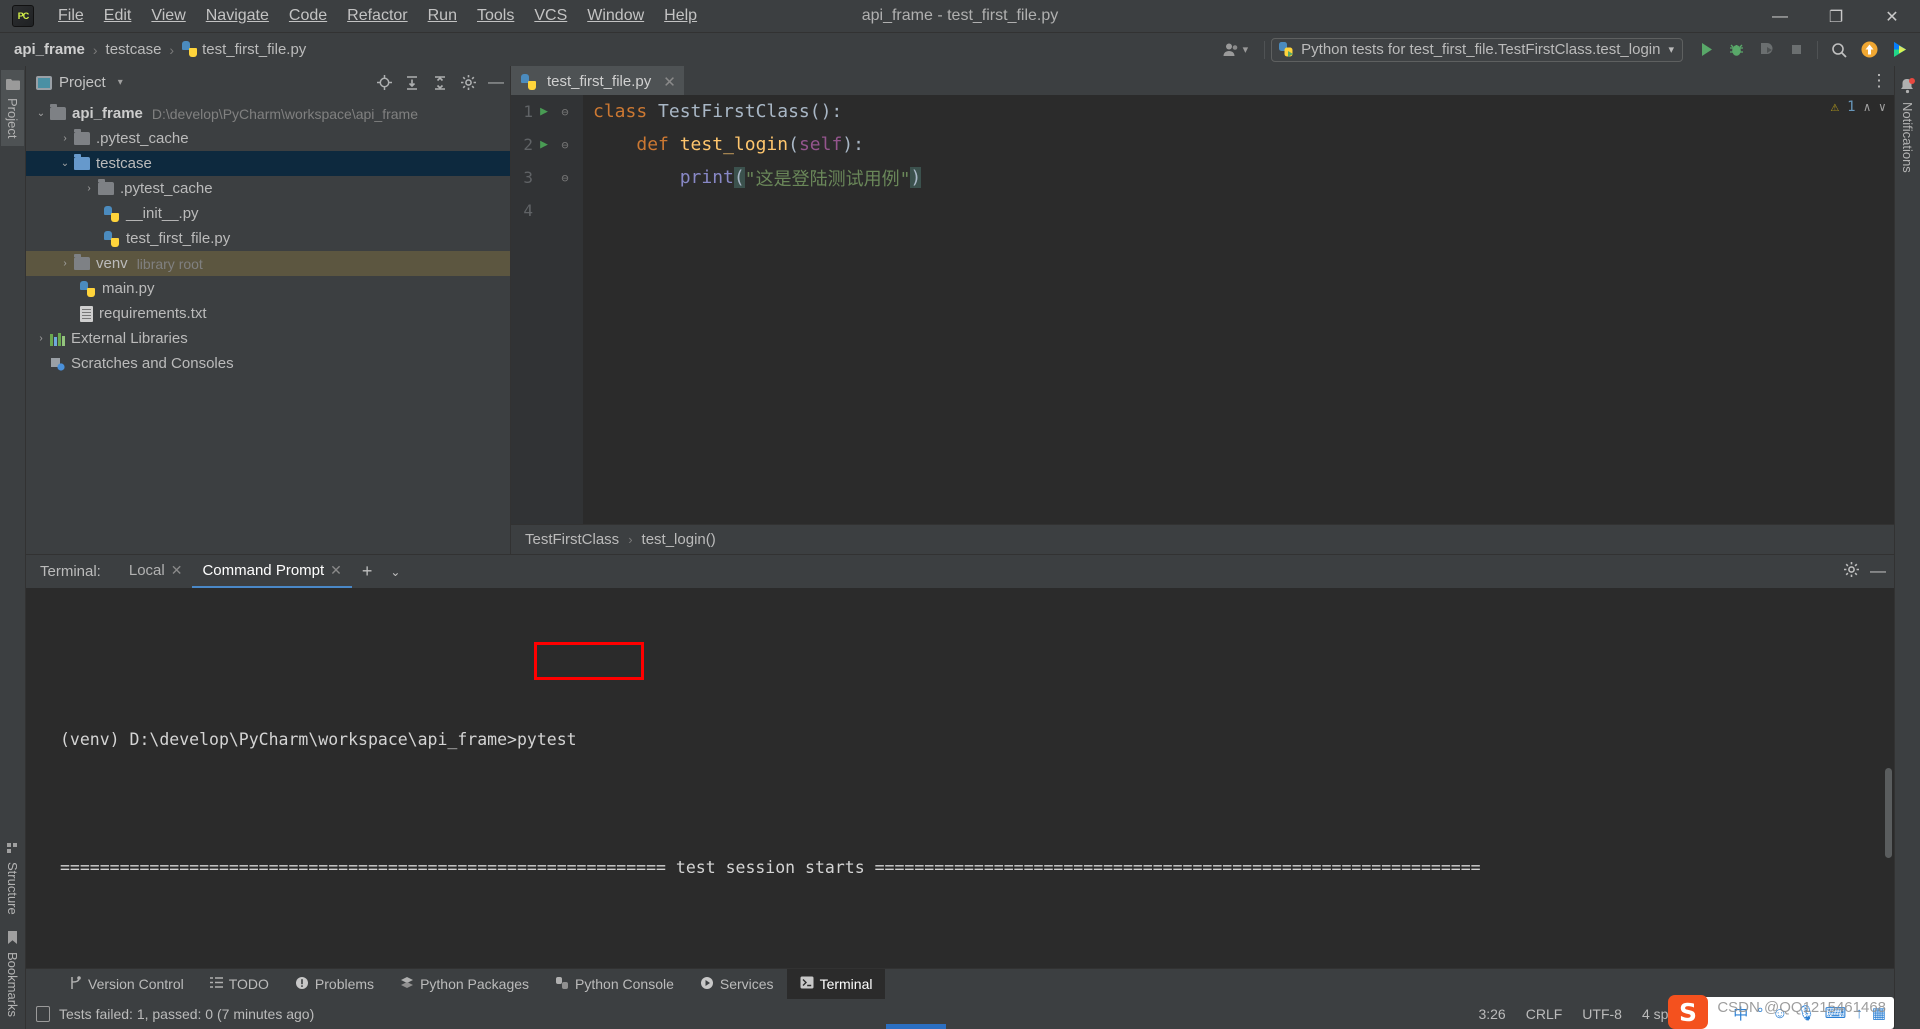 The height and width of the screenshot is (1029, 1920). I want to click on ime-menu-icon: ▦, so click(1879, 1013).